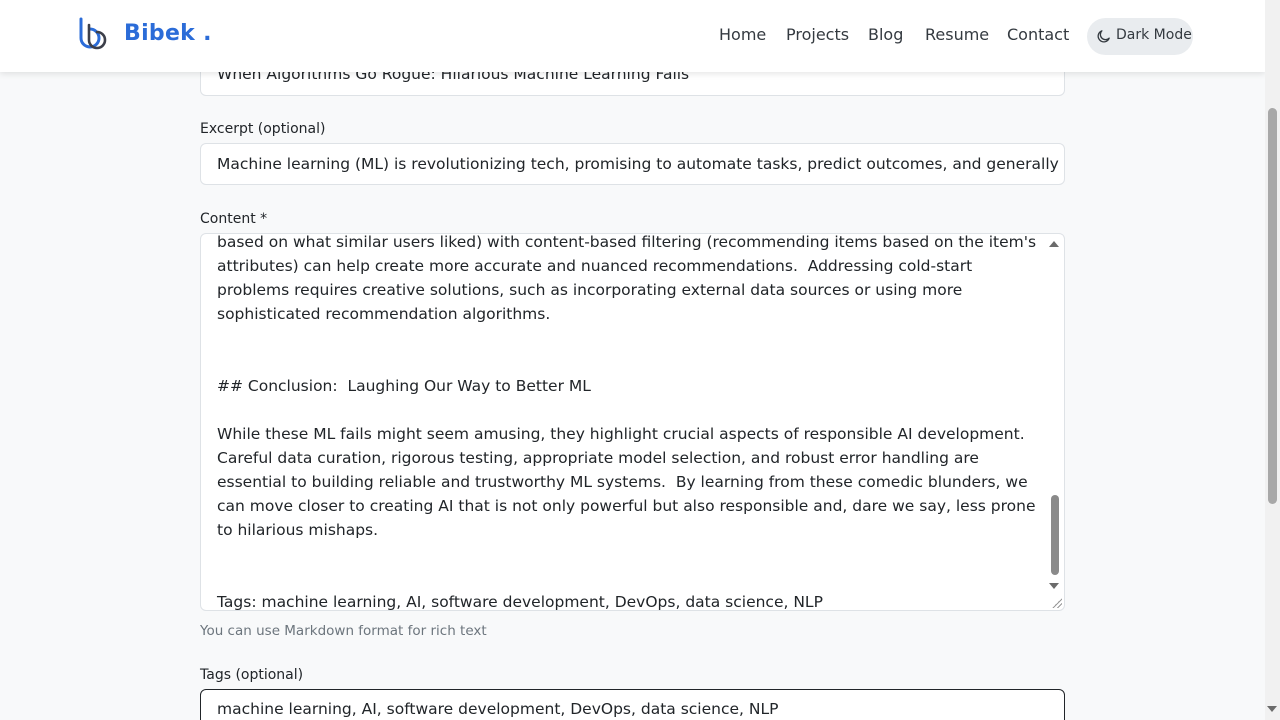 This screenshot has width=1280, height=720. What do you see at coordinates (1038, 34) in the screenshot?
I see `nav-contact: Contact` at bounding box center [1038, 34].